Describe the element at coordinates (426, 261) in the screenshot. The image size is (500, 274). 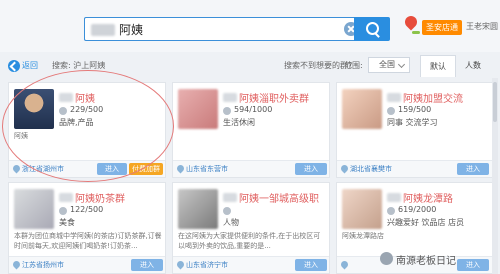
I see `watermark: 南源老板日记` at that location.